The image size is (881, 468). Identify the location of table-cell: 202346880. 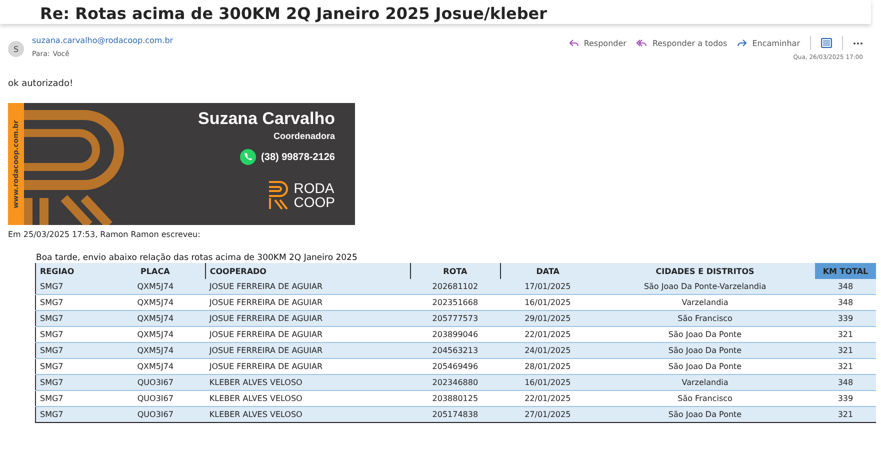
(455, 382).